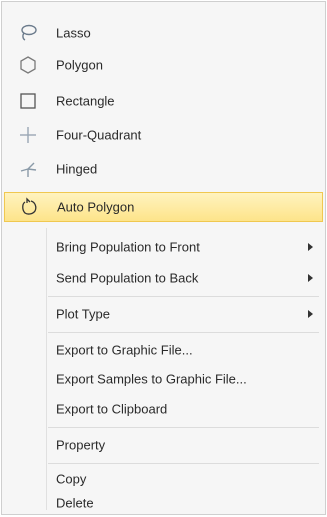  I want to click on menu-item-label: Lasso, so click(73, 33).